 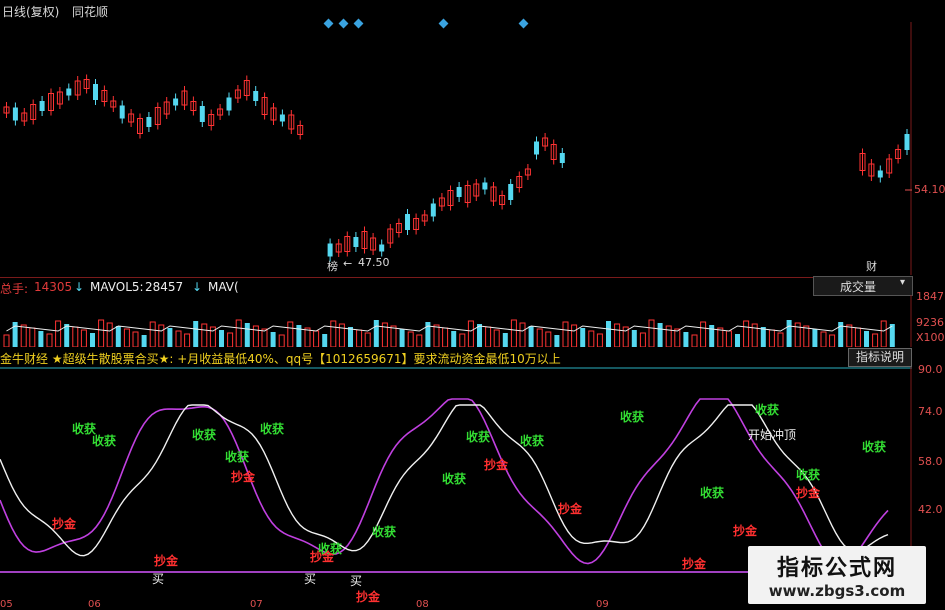 What do you see at coordinates (880, 357) in the screenshot?
I see `indicator-explain-button: 指标说明` at bounding box center [880, 357].